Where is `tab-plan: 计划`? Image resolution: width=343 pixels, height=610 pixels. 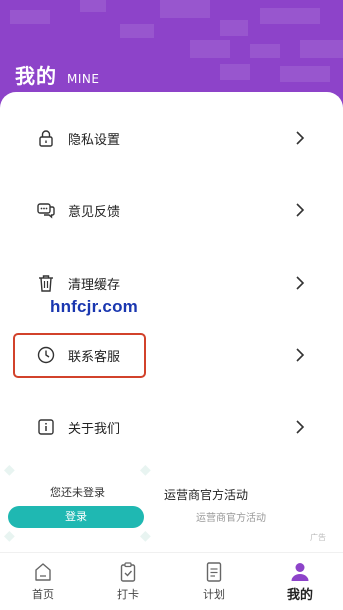
tab-plan: 计划 is located at coordinates (214, 581).